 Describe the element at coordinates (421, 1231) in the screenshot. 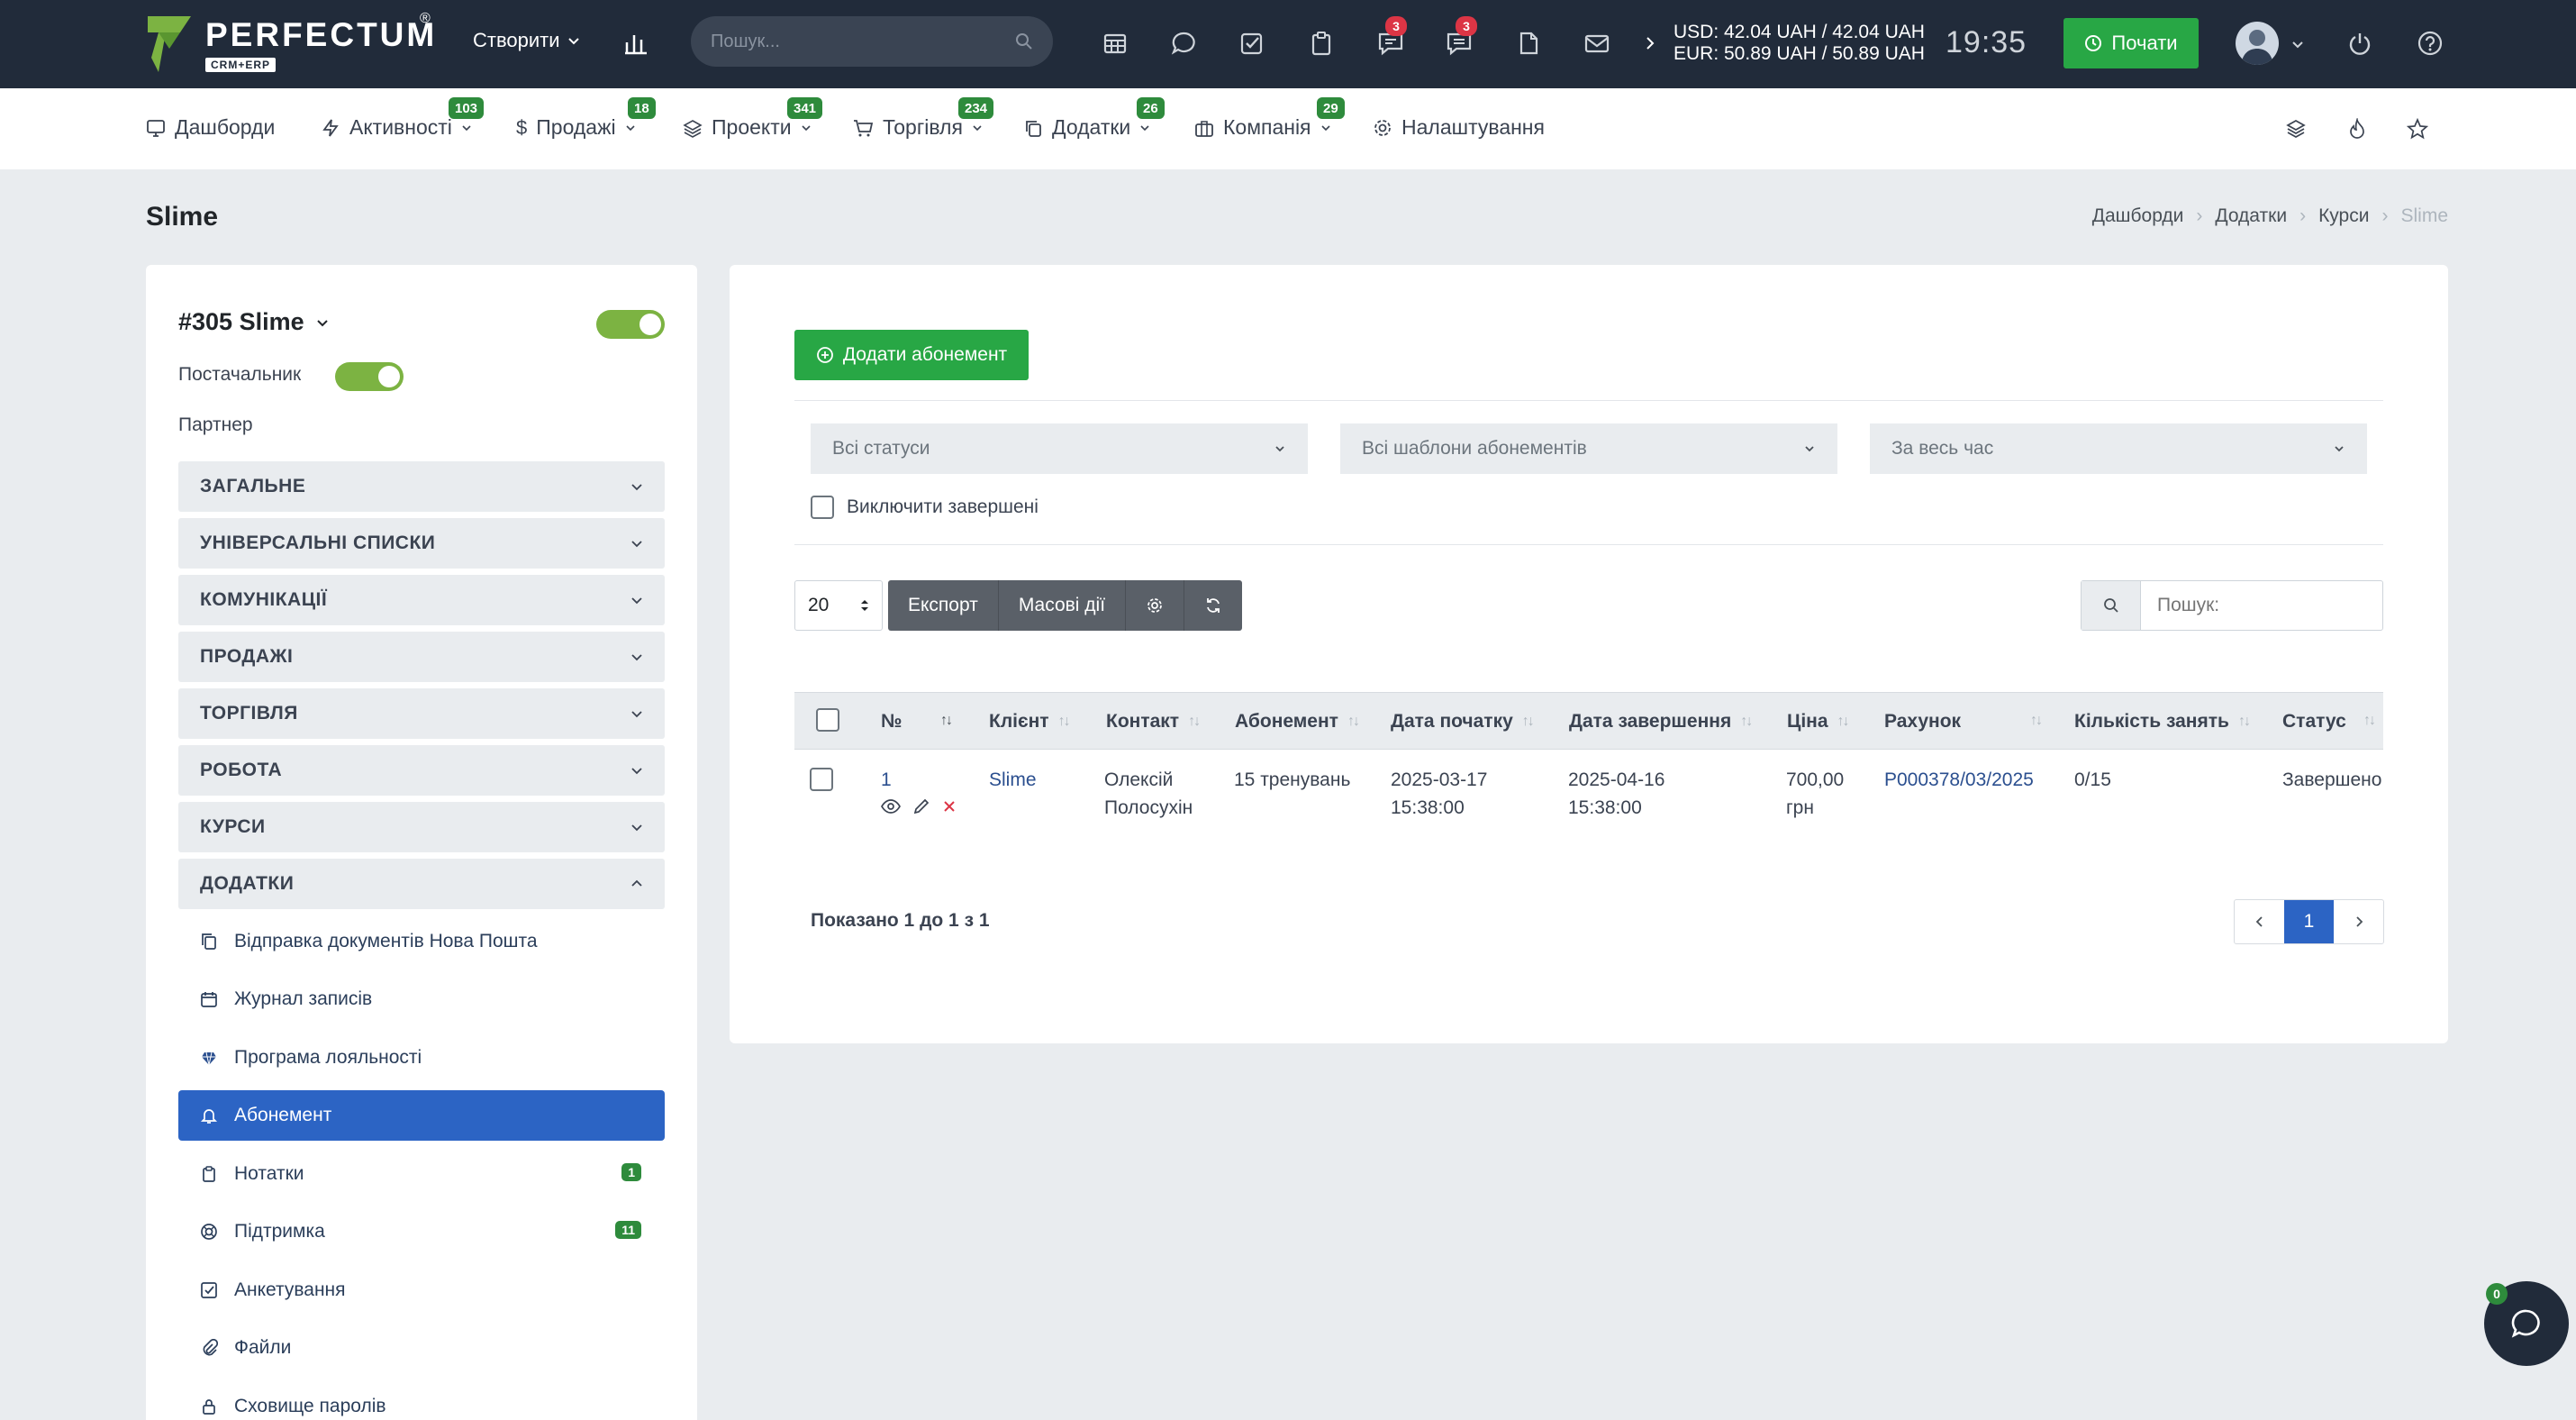

I see `addon-support: Підтримка 11` at that location.